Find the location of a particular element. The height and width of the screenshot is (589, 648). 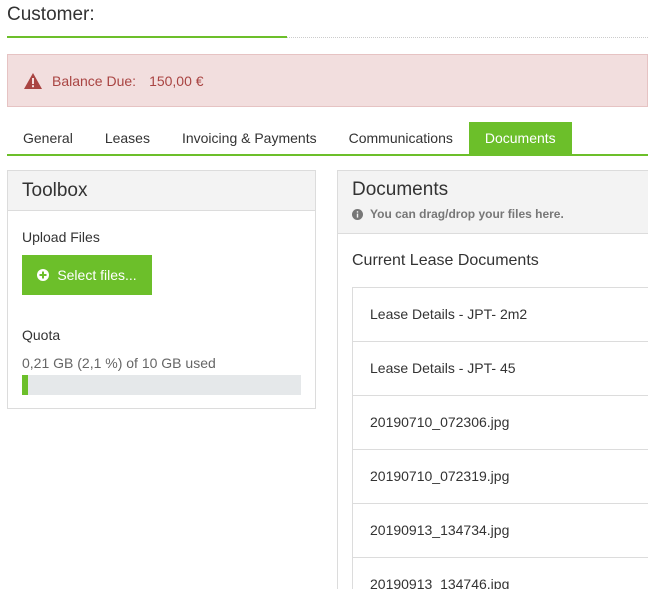

quota-progress-fill is located at coordinates (25, 385).